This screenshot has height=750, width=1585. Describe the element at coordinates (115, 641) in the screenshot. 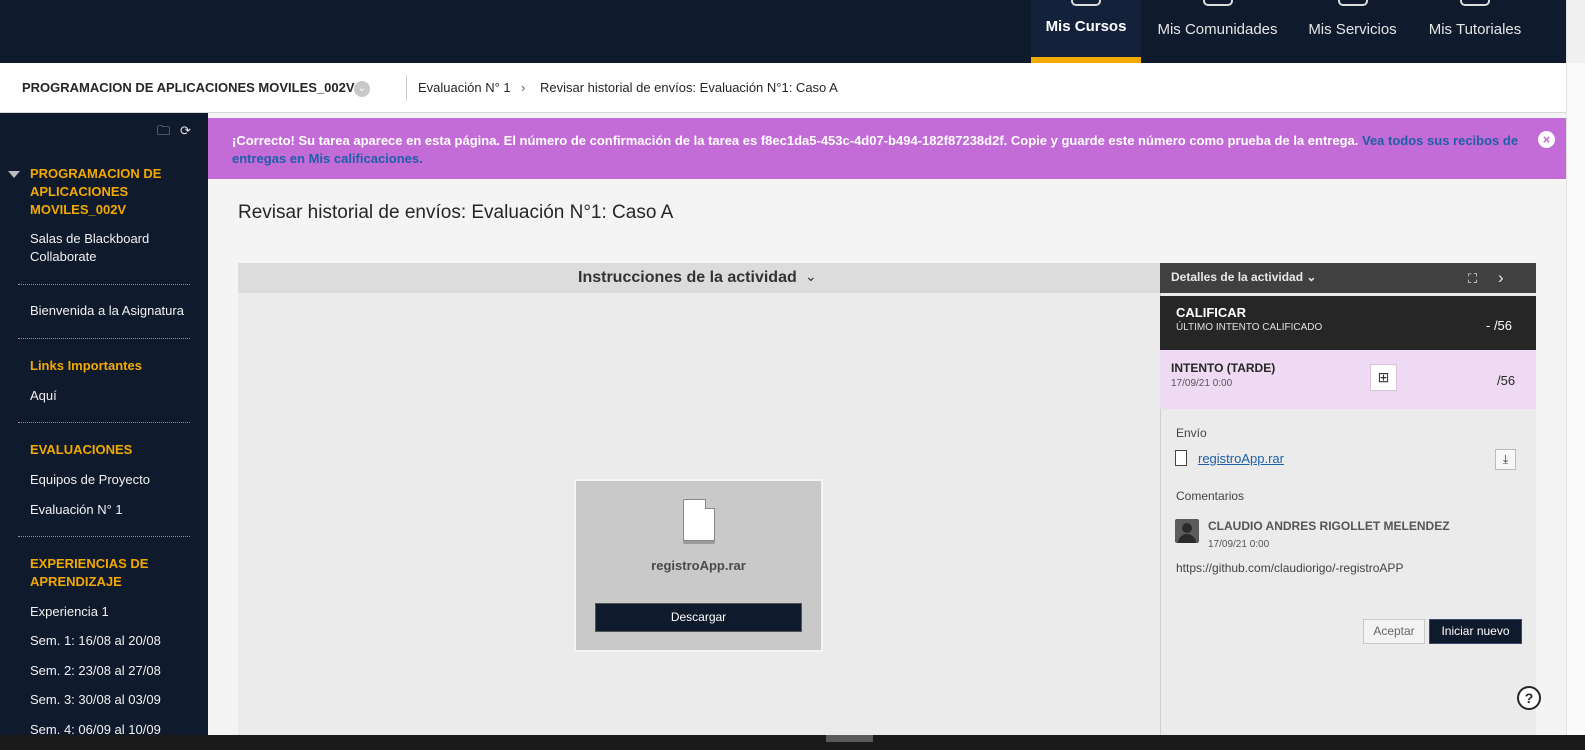

I see `sidebar-item-sem-1: Sem. 1: 16/08 al 20/08` at that location.